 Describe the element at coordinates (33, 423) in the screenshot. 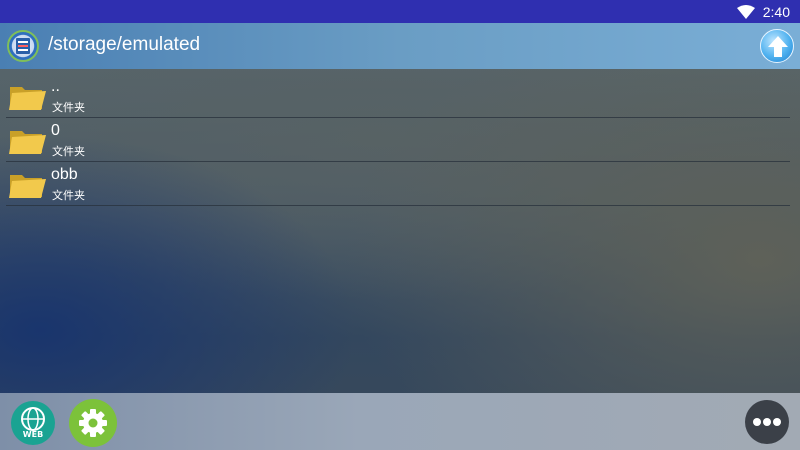

I see `web-button: WEB` at that location.